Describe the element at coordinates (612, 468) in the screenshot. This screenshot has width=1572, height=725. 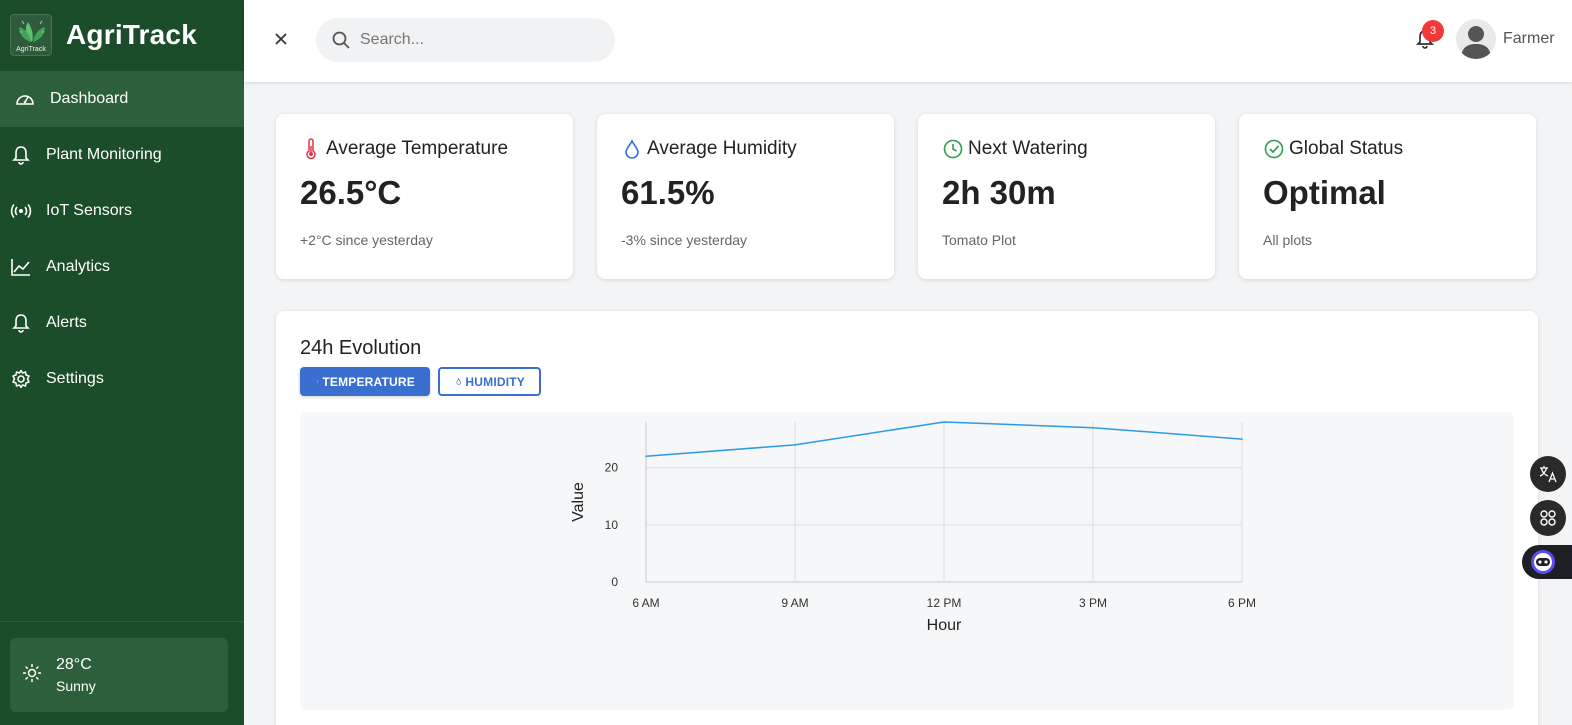
I see `y-tick-label: 20` at that location.